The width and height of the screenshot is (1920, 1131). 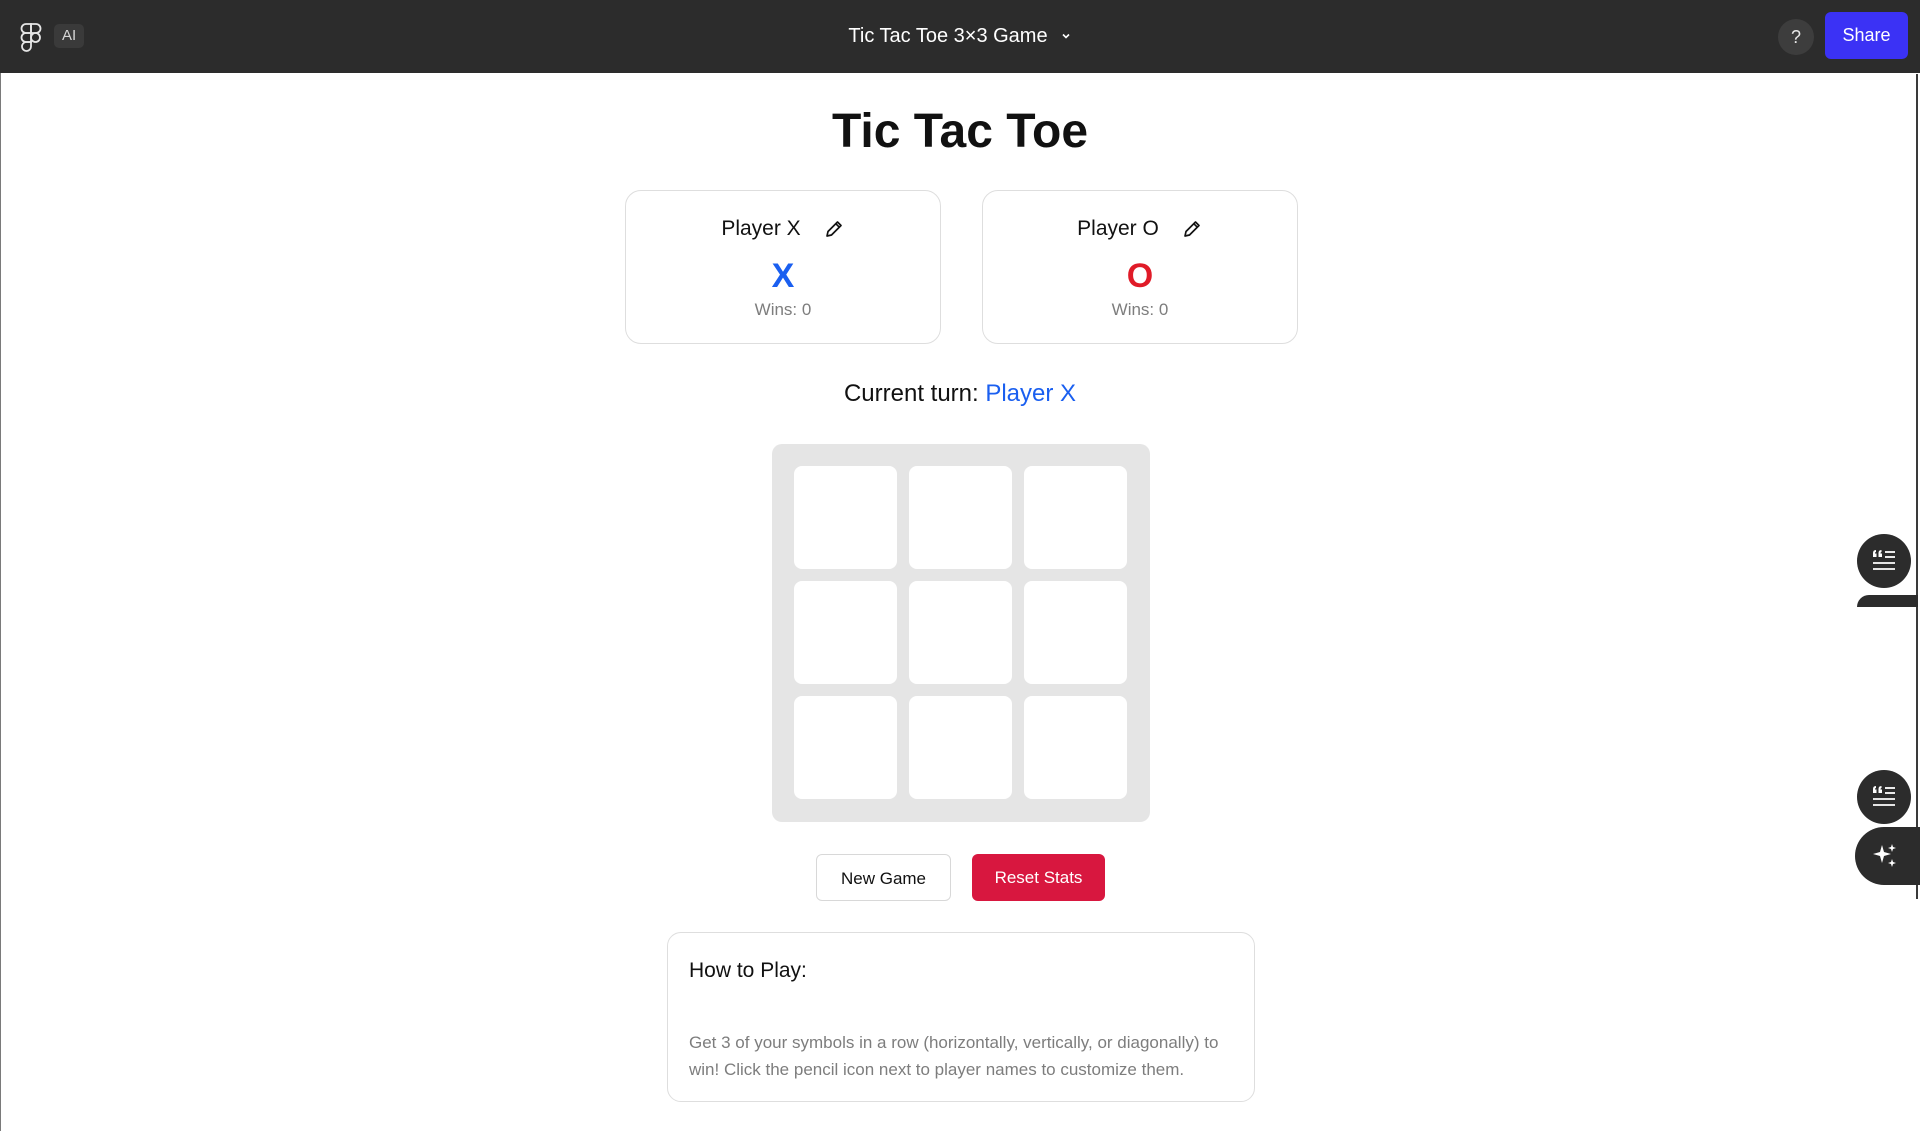 What do you see at coordinates (1066, 36) in the screenshot?
I see `chevron-down-icon` at bounding box center [1066, 36].